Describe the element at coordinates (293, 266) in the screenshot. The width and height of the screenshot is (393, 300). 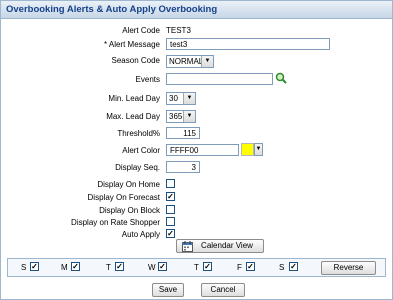
I see `day-checkbox-sat: ✓` at that location.